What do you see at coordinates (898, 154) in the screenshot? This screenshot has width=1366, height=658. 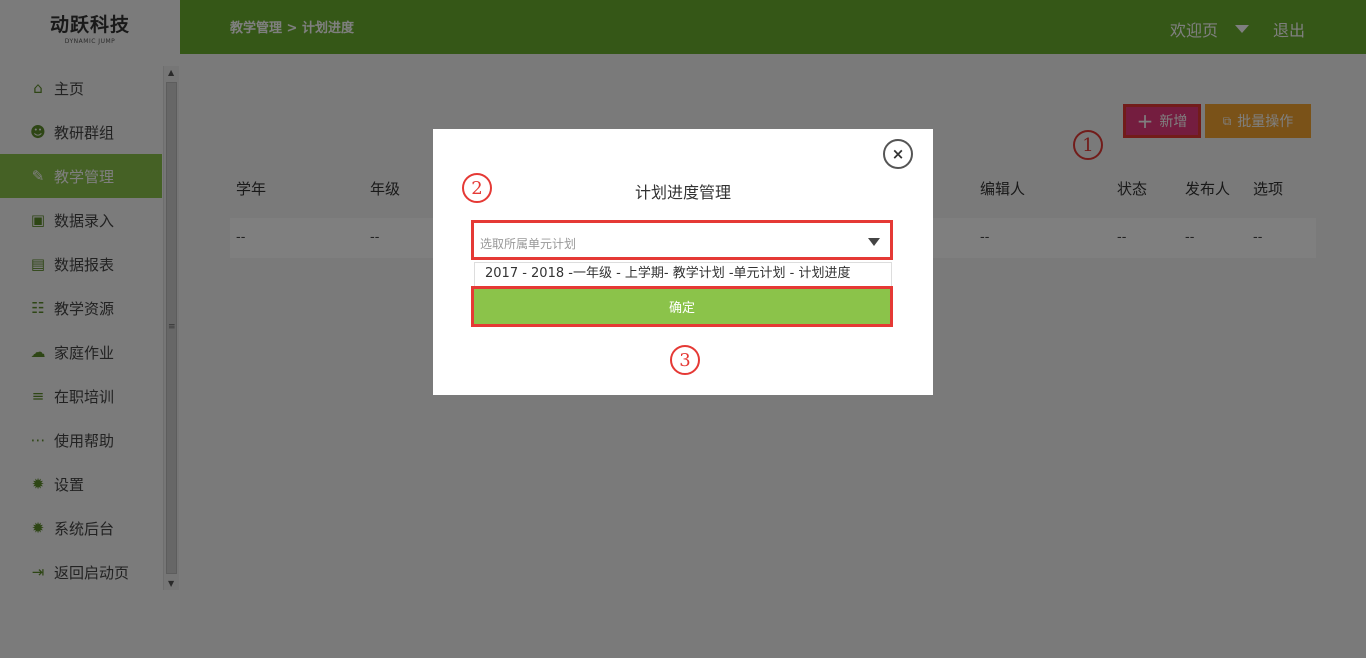 I see `close-icon: ×` at bounding box center [898, 154].